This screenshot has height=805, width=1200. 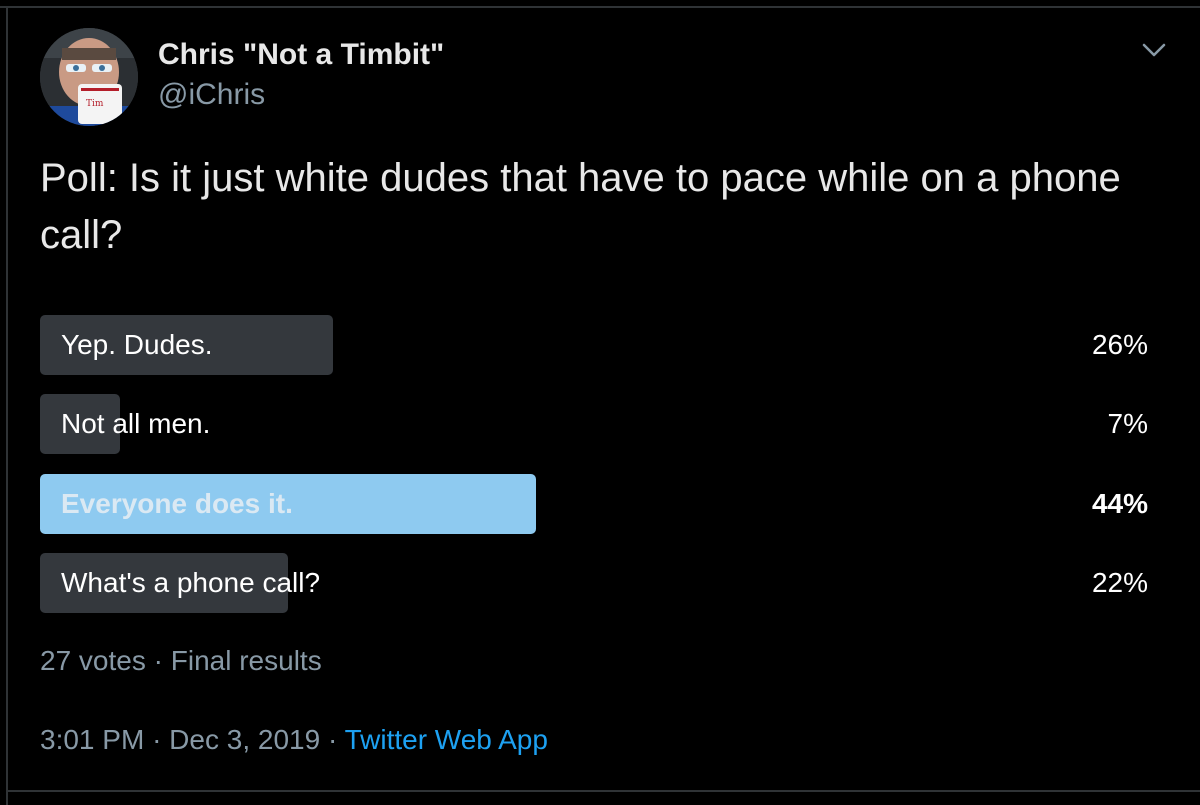 I want to click on poll-option: Yep. Dudes. 26%, so click(x=594, y=345).